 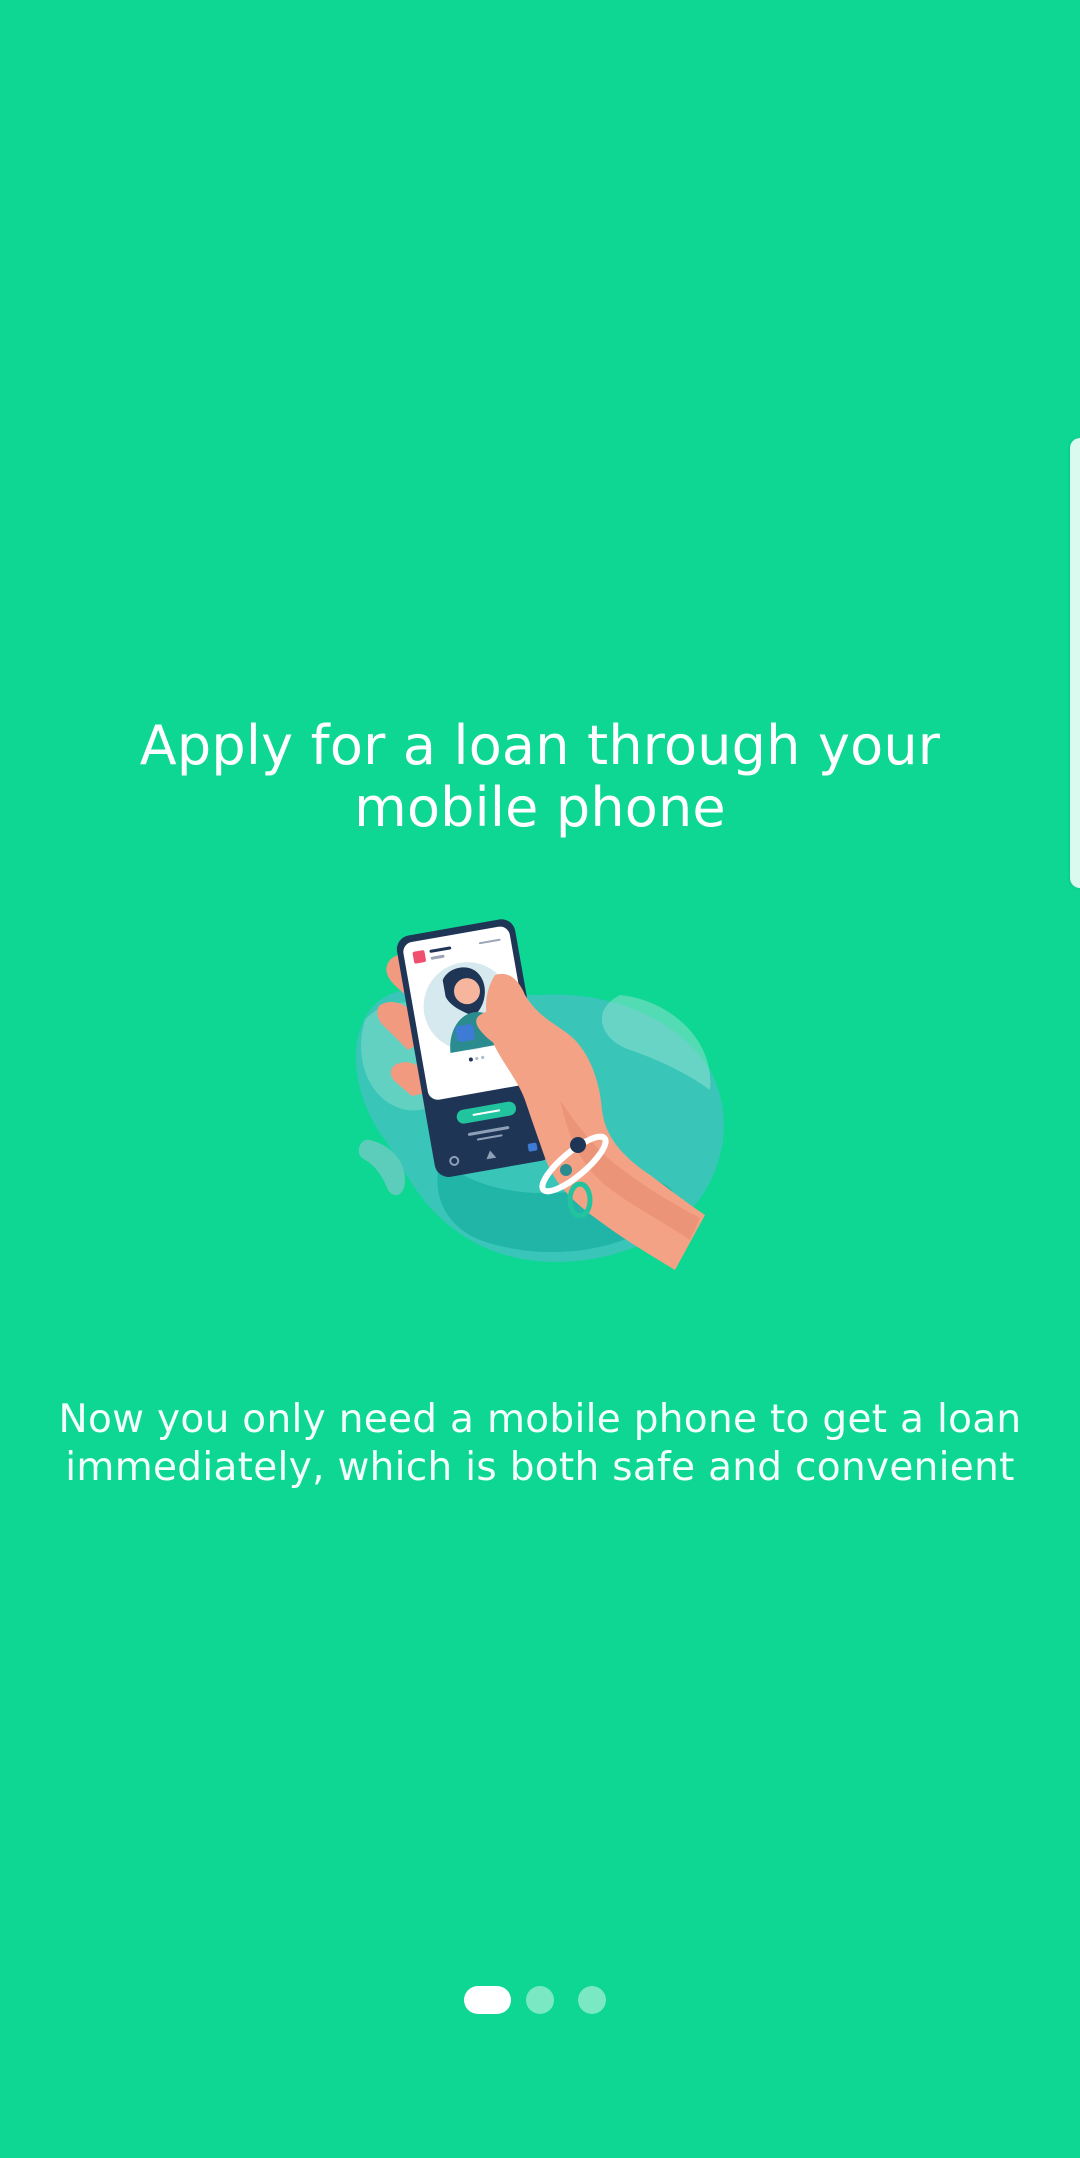 What do you see at coordinates (539, 1094) in the screenshot?
I see `hand-holding-phone-illustration` at bounding box center [539, 1094].